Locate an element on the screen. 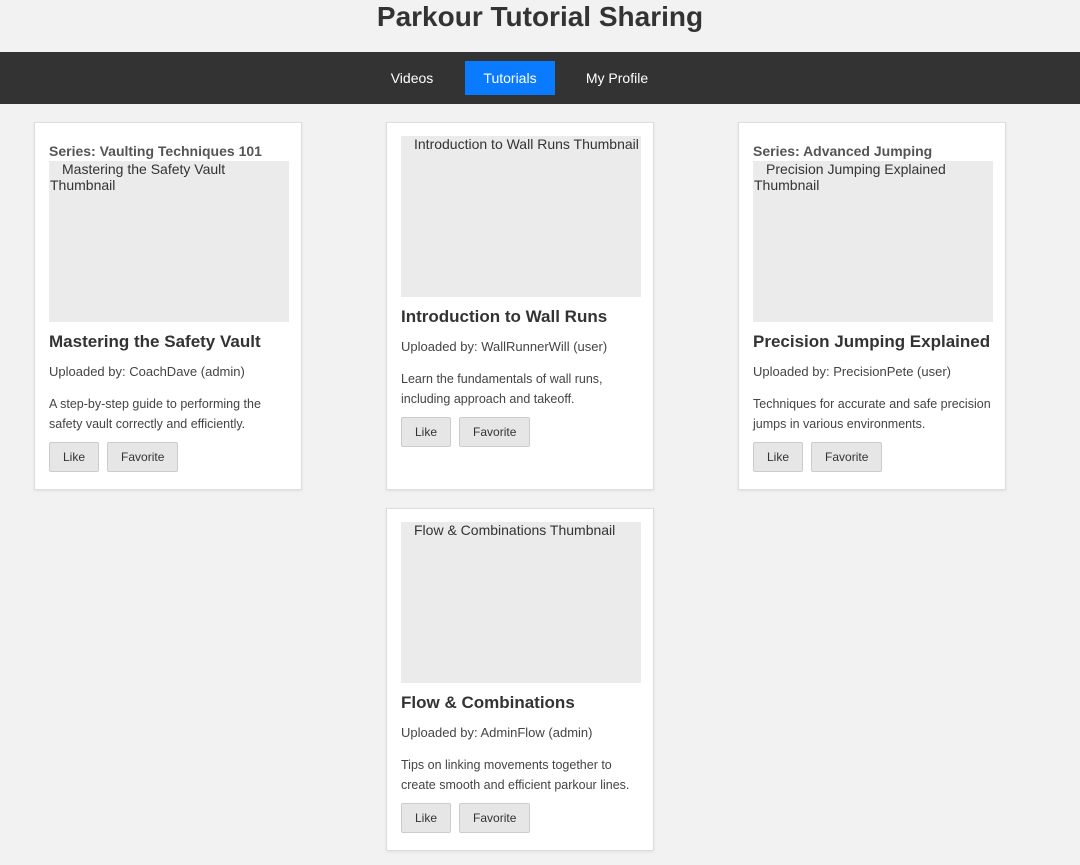 Image resolution: width=1080 pixels, height=865 pixels. thumbnail-image: Mastering the Safety Vault Thumbnail is located at coordinates (169, 241).